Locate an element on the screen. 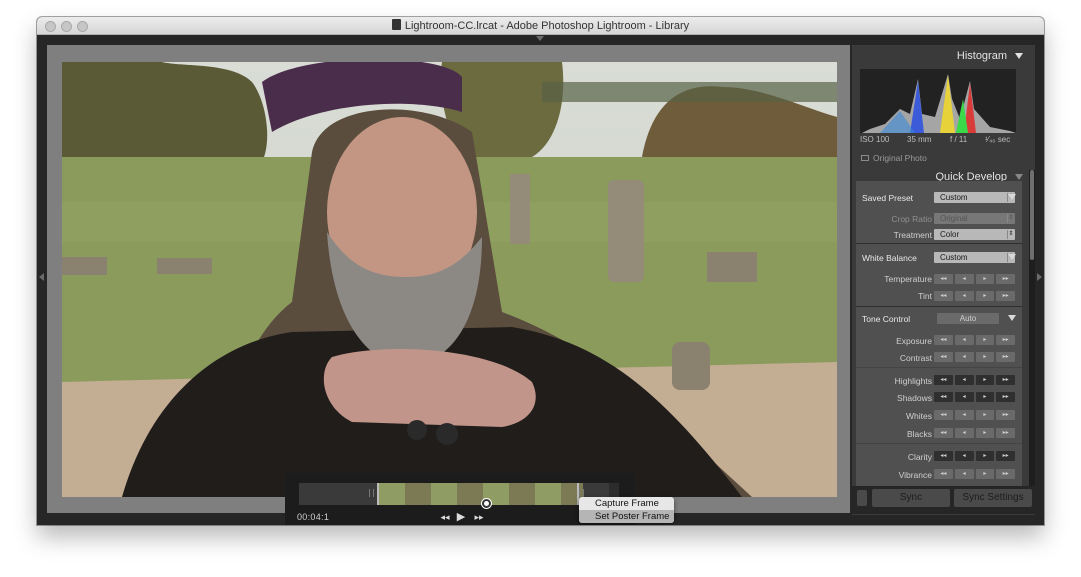 This screenshot has height=577, width=1081. white-balance-label: White Balance is located at coordinates (889, 258).